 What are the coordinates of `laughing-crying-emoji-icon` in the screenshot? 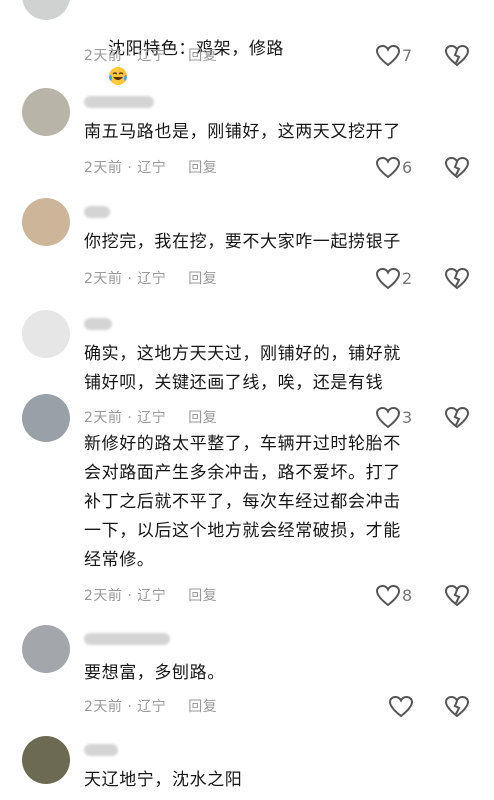 It's located at (118, 76).